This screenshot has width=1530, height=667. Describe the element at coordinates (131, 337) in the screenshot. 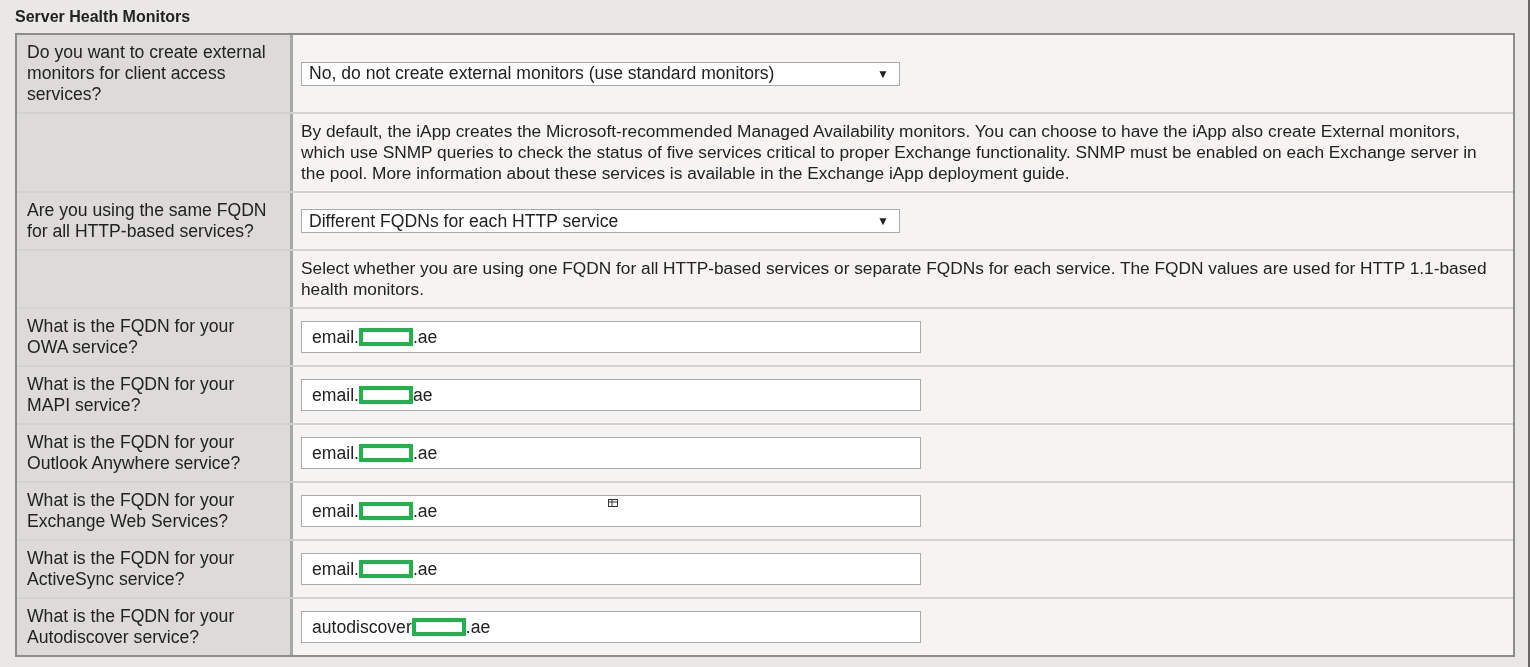

I see `field-label: What is the FQDN for your OWA service?` at that location.